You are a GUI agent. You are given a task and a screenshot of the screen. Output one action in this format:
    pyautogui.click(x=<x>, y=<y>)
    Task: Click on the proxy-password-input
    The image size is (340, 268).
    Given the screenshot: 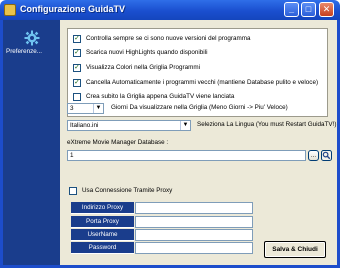 What is the action you would take?
    pyautogui.click(x=194, y=248)
    